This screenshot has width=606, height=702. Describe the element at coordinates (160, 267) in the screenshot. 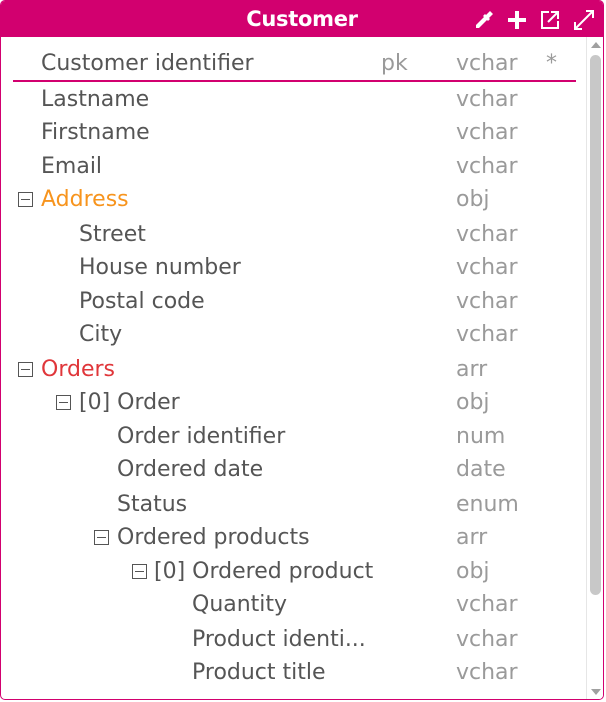

I see `attribute-name: House number` at that location.